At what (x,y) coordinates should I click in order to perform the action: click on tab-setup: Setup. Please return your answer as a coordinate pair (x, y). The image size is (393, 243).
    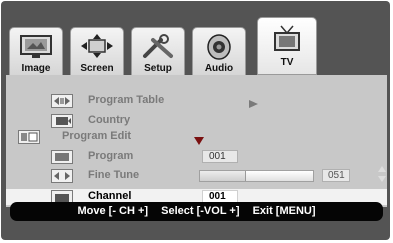
    Looking at the image, I should click on (158, 53).